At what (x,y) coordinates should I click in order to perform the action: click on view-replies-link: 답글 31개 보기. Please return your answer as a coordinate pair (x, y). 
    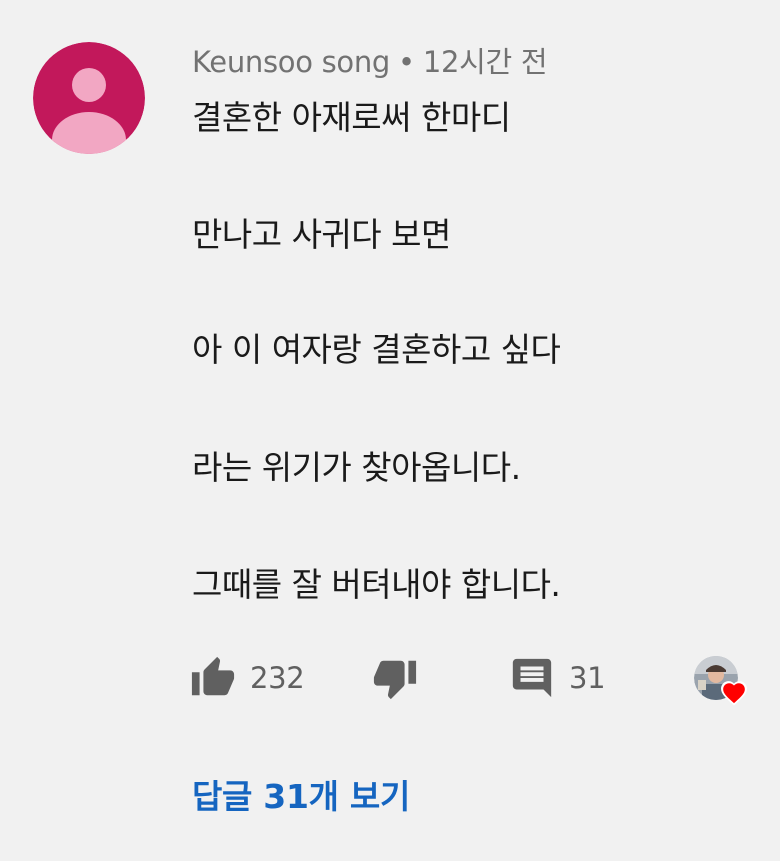
    Looking at the image, I should click on (301, 797).